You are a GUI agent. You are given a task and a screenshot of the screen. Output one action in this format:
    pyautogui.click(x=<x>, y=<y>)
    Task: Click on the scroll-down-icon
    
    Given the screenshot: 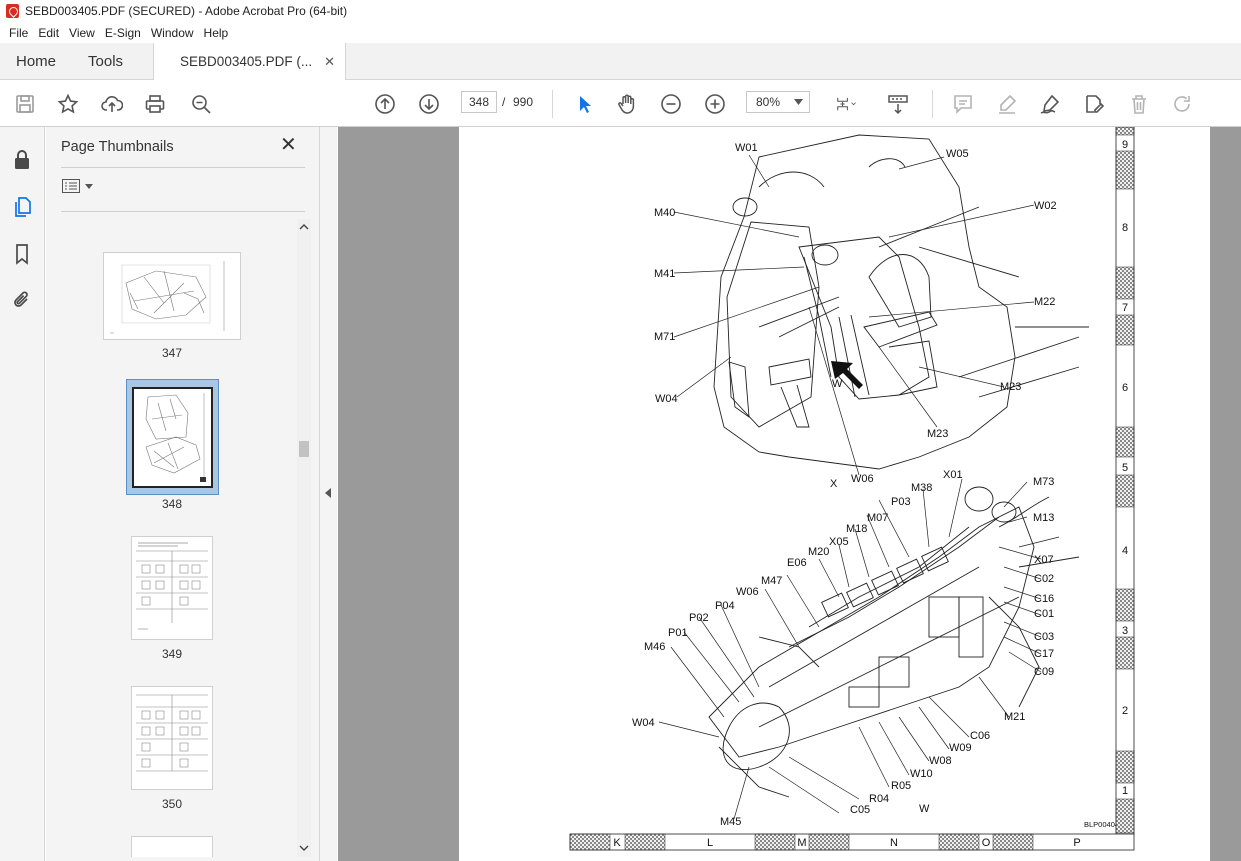 What is the action you would take?
    pyautogui.click(x=304, y=848)
    